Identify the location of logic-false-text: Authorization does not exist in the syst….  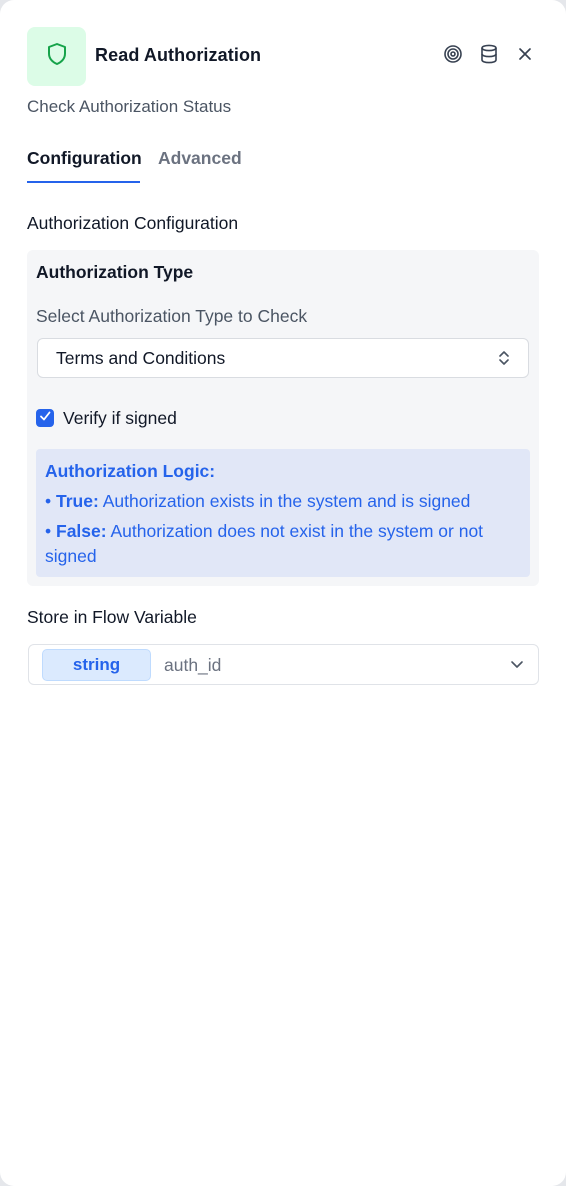
(264, 543).